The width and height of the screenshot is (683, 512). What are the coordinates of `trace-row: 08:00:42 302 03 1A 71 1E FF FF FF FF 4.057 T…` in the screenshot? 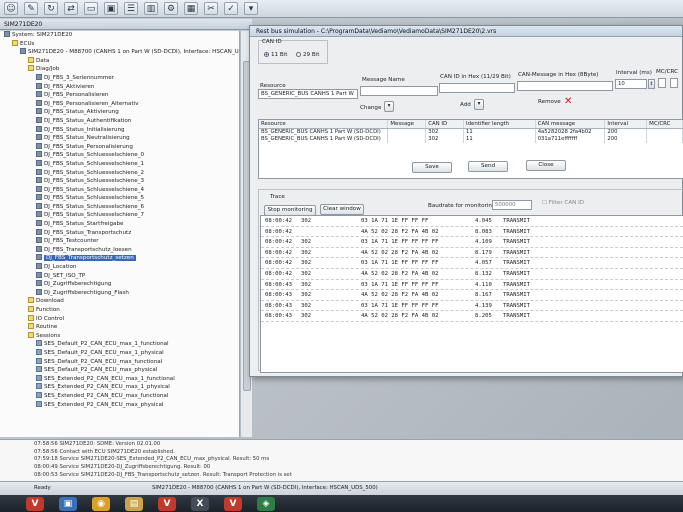 It's located at (472, 263).